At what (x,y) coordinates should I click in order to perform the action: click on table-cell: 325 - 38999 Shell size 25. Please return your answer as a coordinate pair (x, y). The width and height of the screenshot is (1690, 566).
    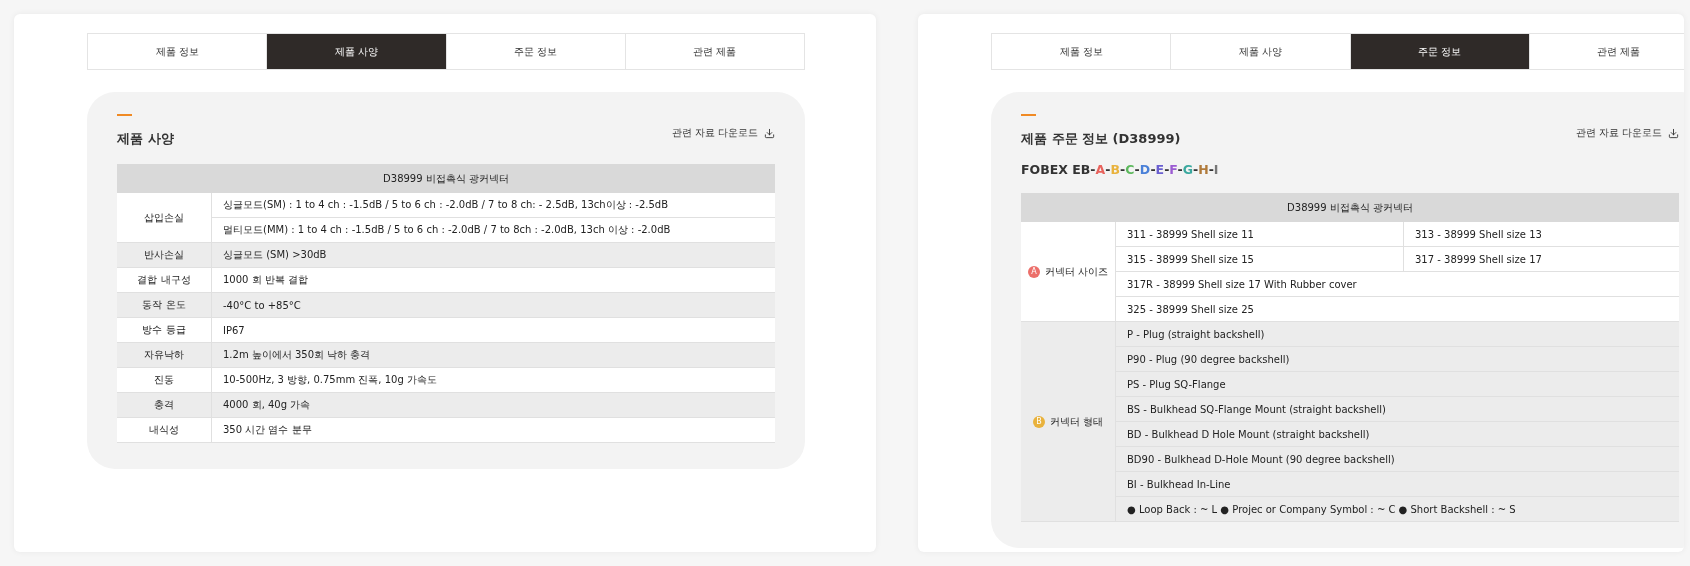
    Looking at the image, I should click on (1397, 309).